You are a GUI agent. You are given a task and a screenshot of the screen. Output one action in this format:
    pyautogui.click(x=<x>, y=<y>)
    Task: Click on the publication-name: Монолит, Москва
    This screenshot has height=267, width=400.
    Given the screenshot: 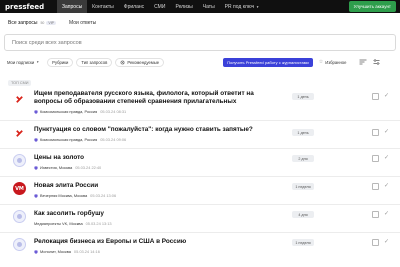 What is the action you would take?
    pyautogui.click(x=55, y=251)
    